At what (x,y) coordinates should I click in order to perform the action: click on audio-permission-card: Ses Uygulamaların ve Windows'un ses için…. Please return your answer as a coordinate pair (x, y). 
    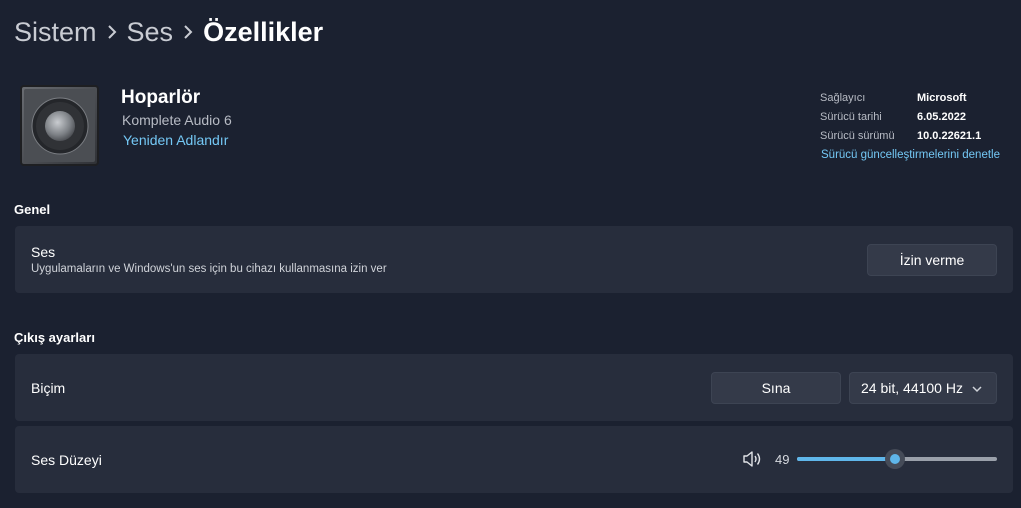
    Looking at the image, I should click on (514, 259).